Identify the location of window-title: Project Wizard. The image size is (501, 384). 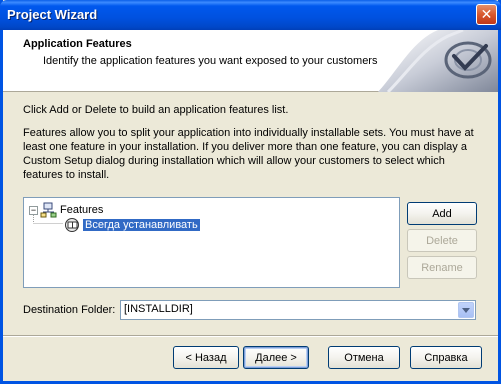
(52, 14).